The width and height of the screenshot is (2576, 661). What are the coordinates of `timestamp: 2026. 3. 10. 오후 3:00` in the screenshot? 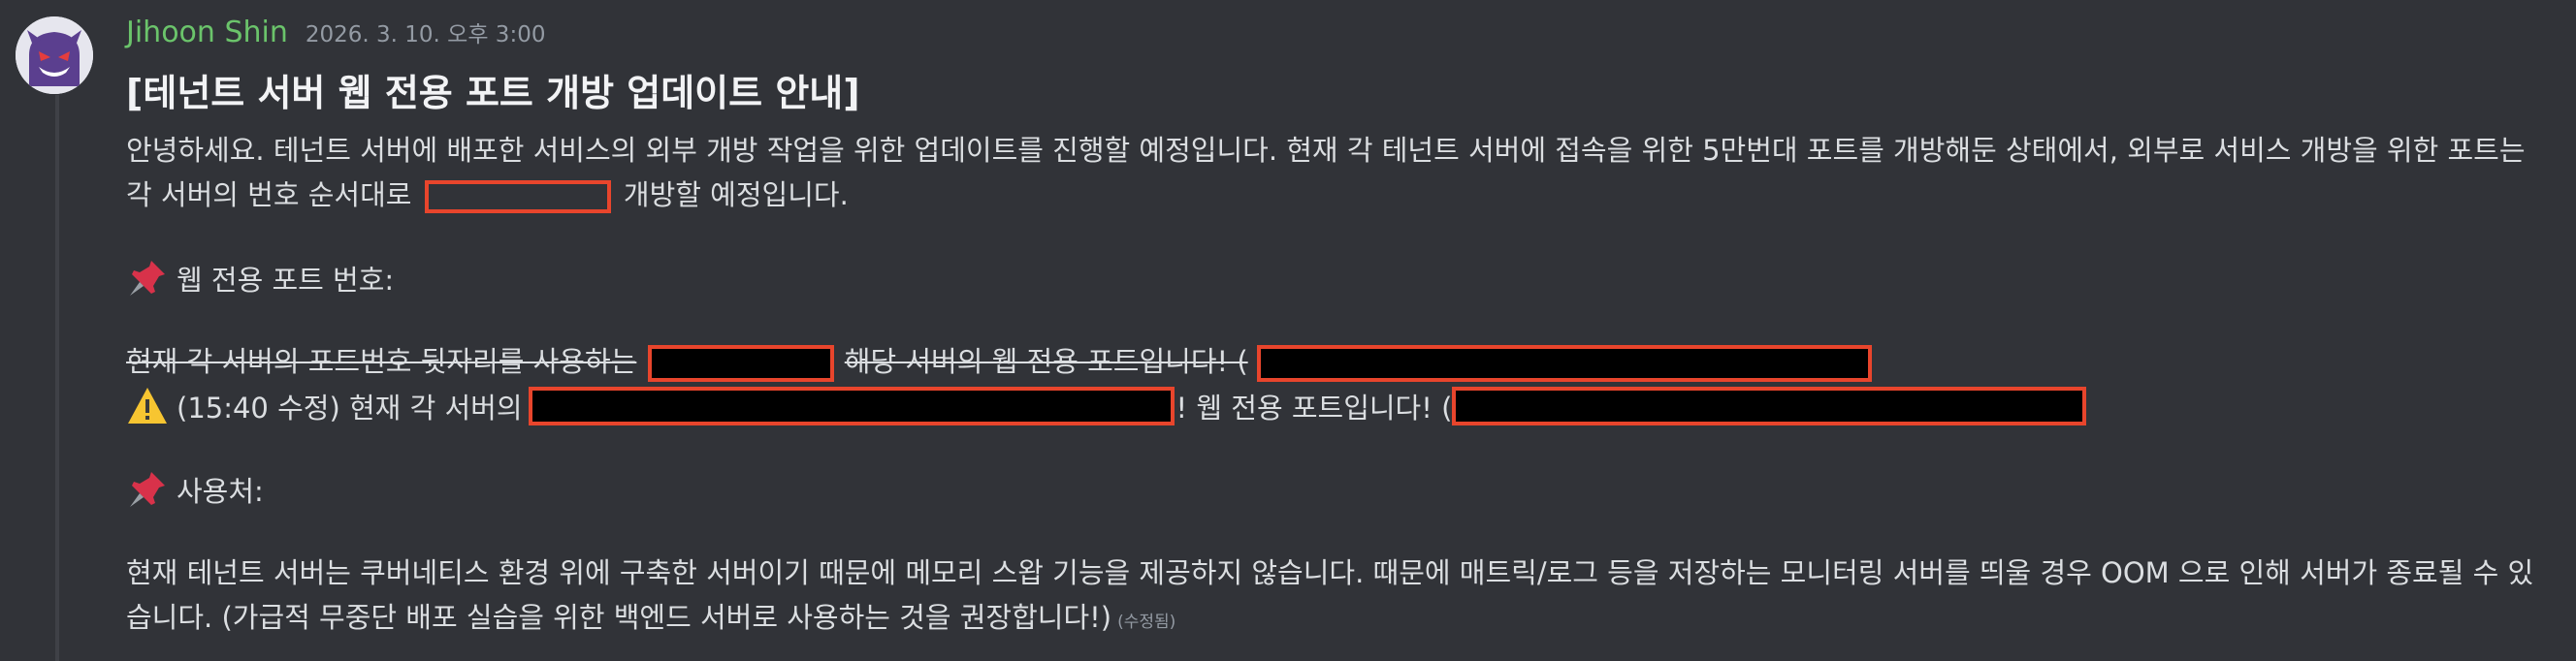 It's located at (426, 32).